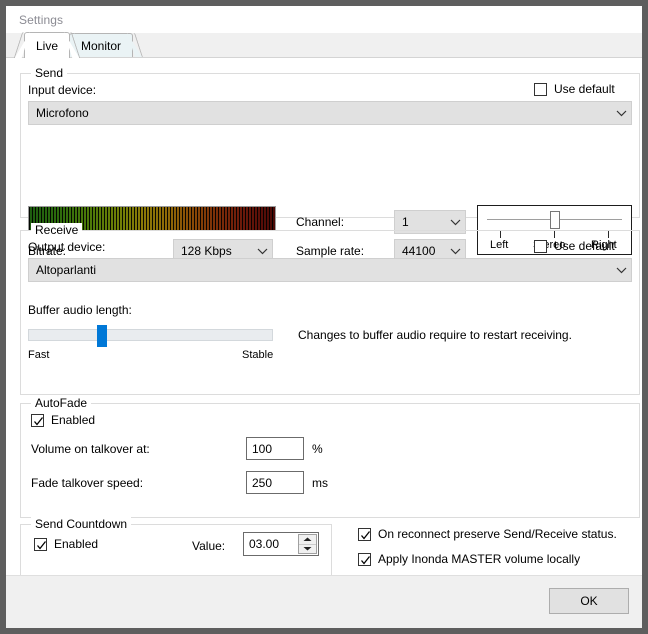 Image resolution: width=648 pixels, height=634 pixels. What do you see at coordinates (324, 19) in the screenshot?
I see `title-bar: Settings` at bounding box center [324, 19].